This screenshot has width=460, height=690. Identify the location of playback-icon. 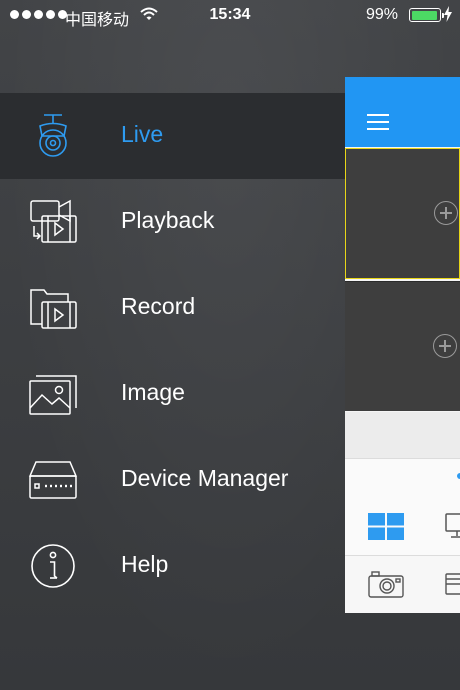
(53, 221).